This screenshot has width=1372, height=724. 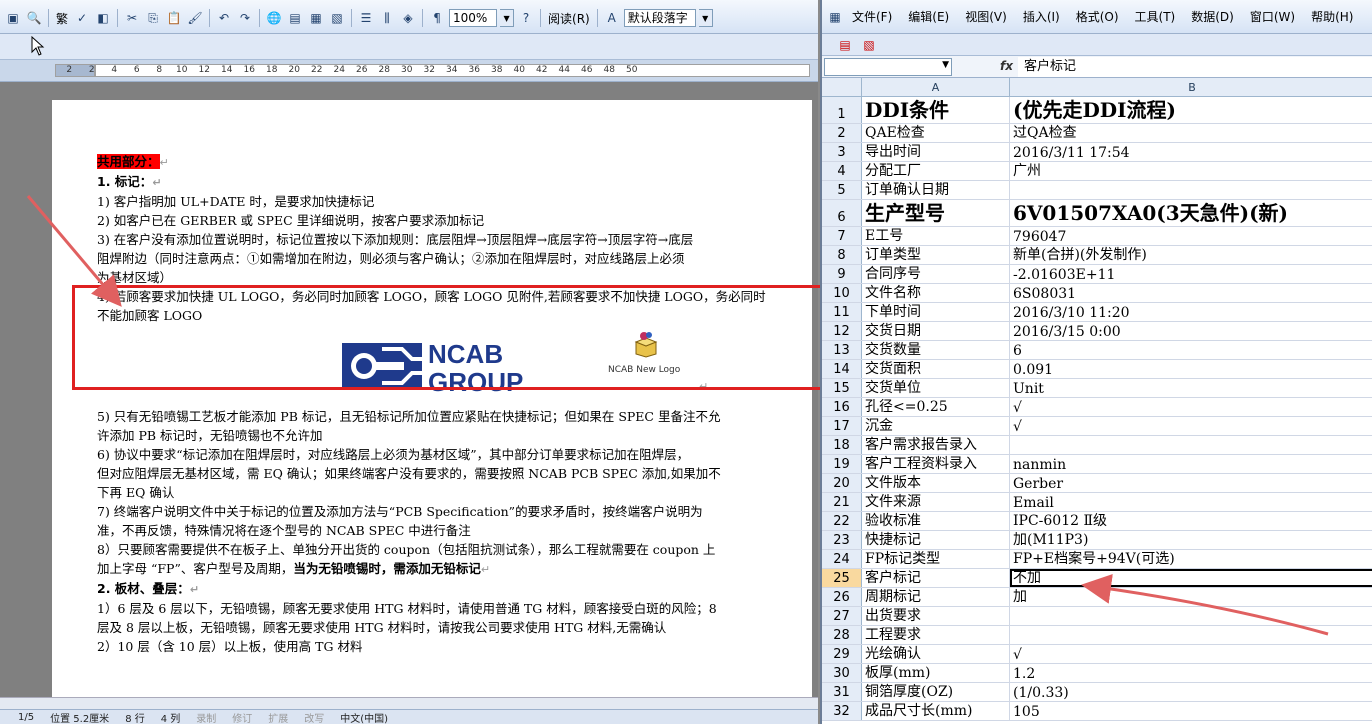 What do you see at coordinates (195, 18) in the screenshot?
I see `format-painter-icon: 🖌` at bounding box center [195, 18].